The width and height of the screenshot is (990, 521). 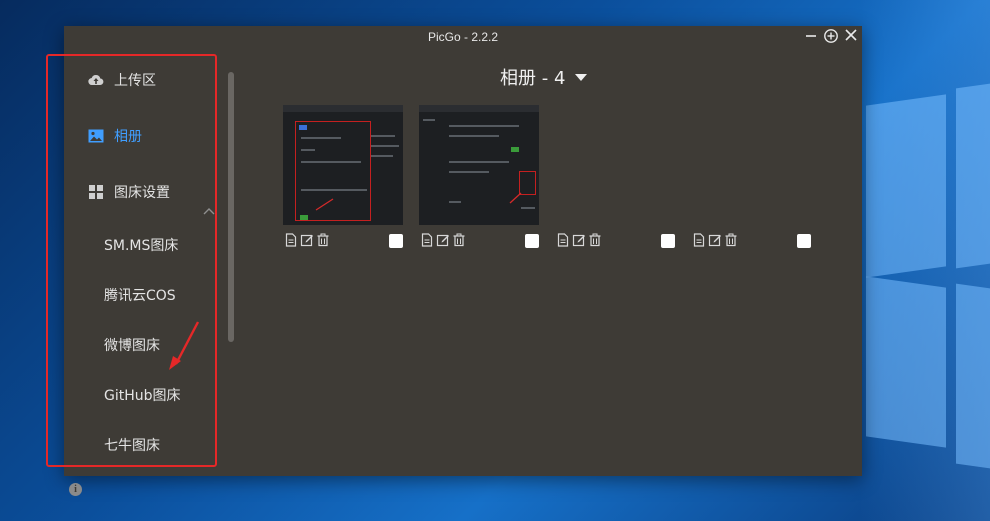 What do you see at coordinates (96, 192) in the screenshot?
I see `grid-icon` at bounding box center [96, 192].